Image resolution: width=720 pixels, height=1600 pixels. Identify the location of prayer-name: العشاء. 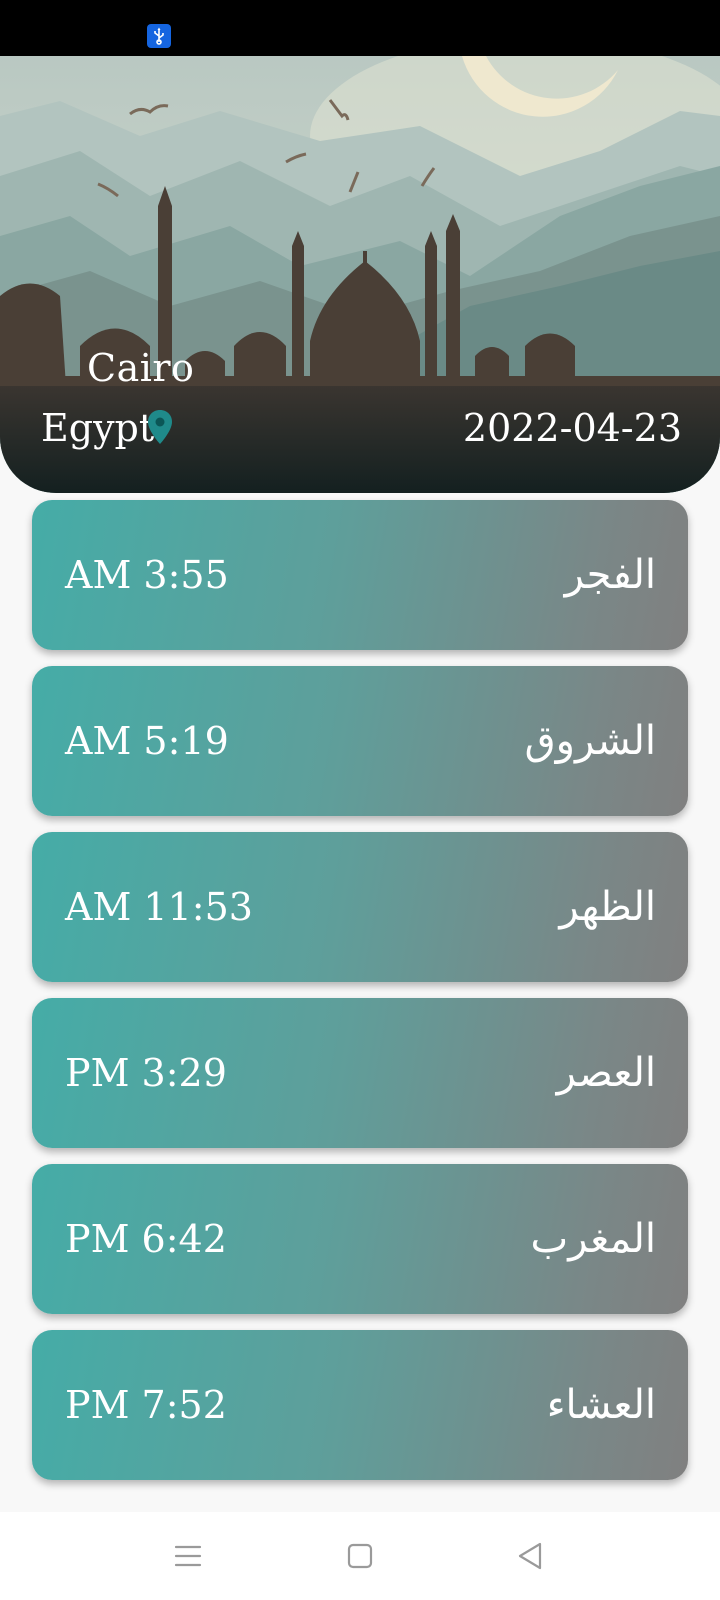
(601, 1405).